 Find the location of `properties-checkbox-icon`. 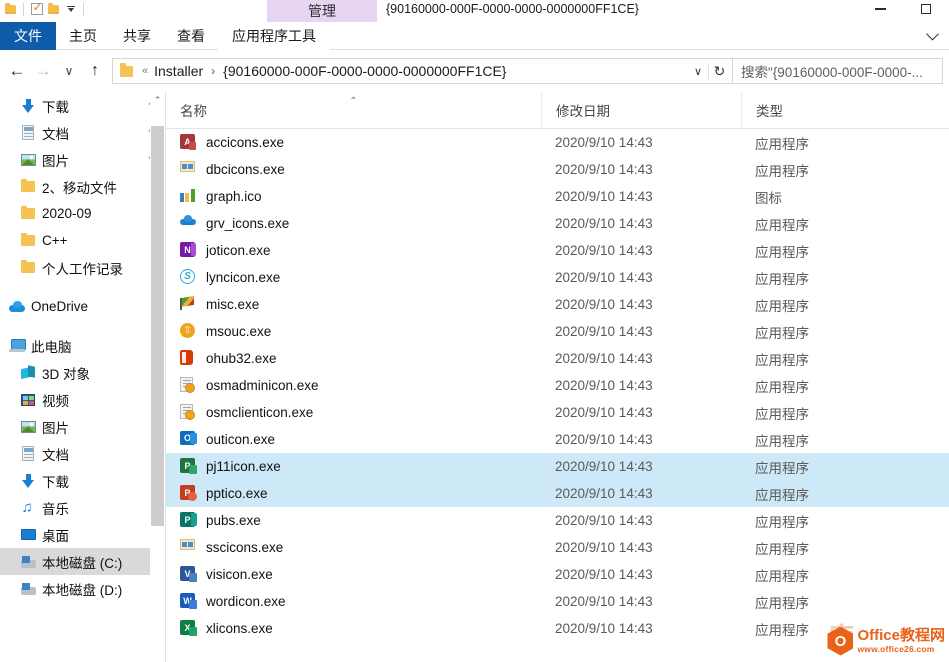

properties-checkbox-icon is located at coordinates (36, 8).